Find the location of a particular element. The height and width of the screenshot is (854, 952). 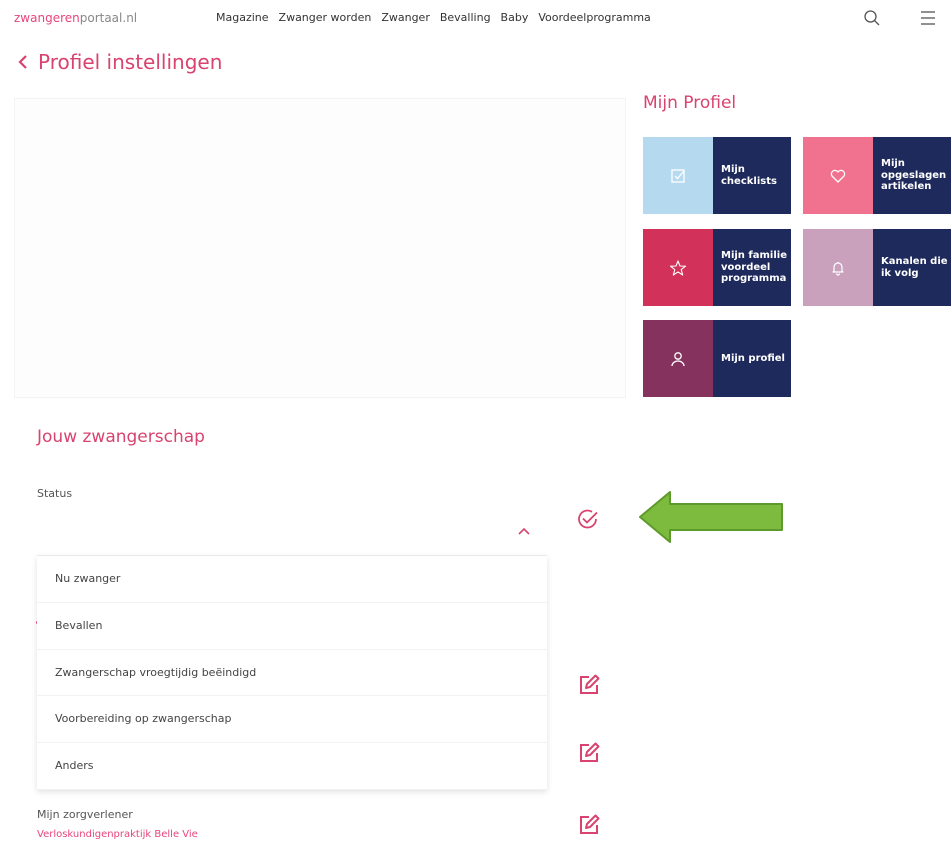

tile-mijn-checklists: Mijn checklists is located at coordinates (717, 175).